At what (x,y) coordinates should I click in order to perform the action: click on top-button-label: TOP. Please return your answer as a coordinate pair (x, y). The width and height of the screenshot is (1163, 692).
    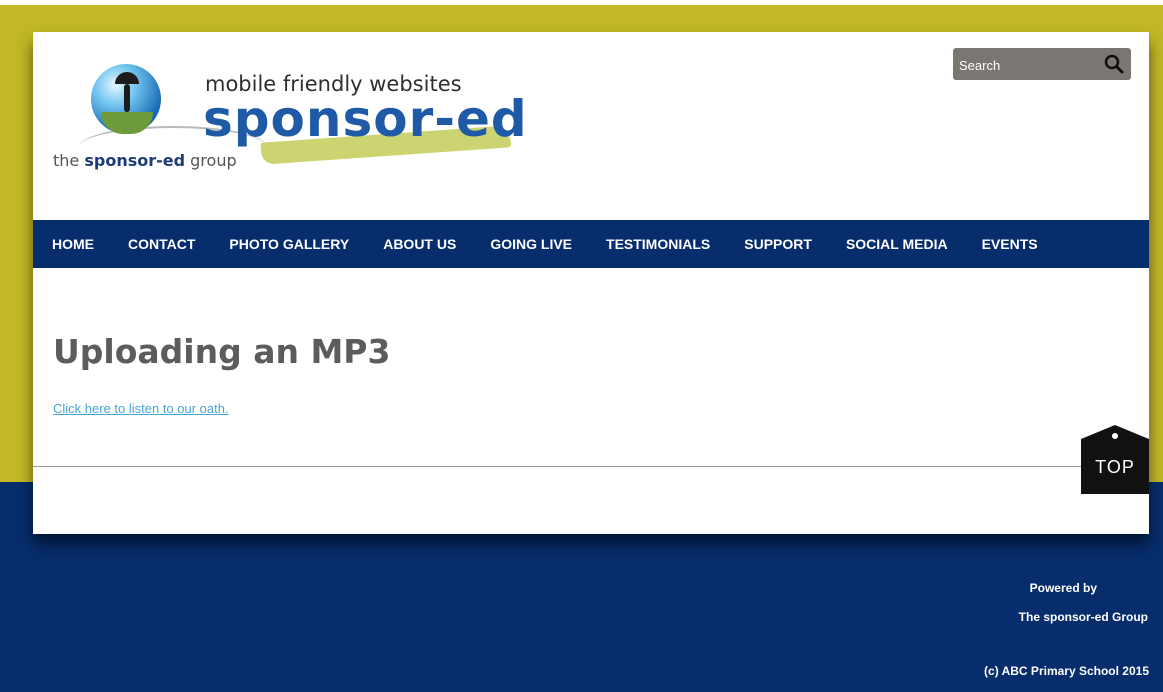
    Looking at the image, I should click on (1115, 467).